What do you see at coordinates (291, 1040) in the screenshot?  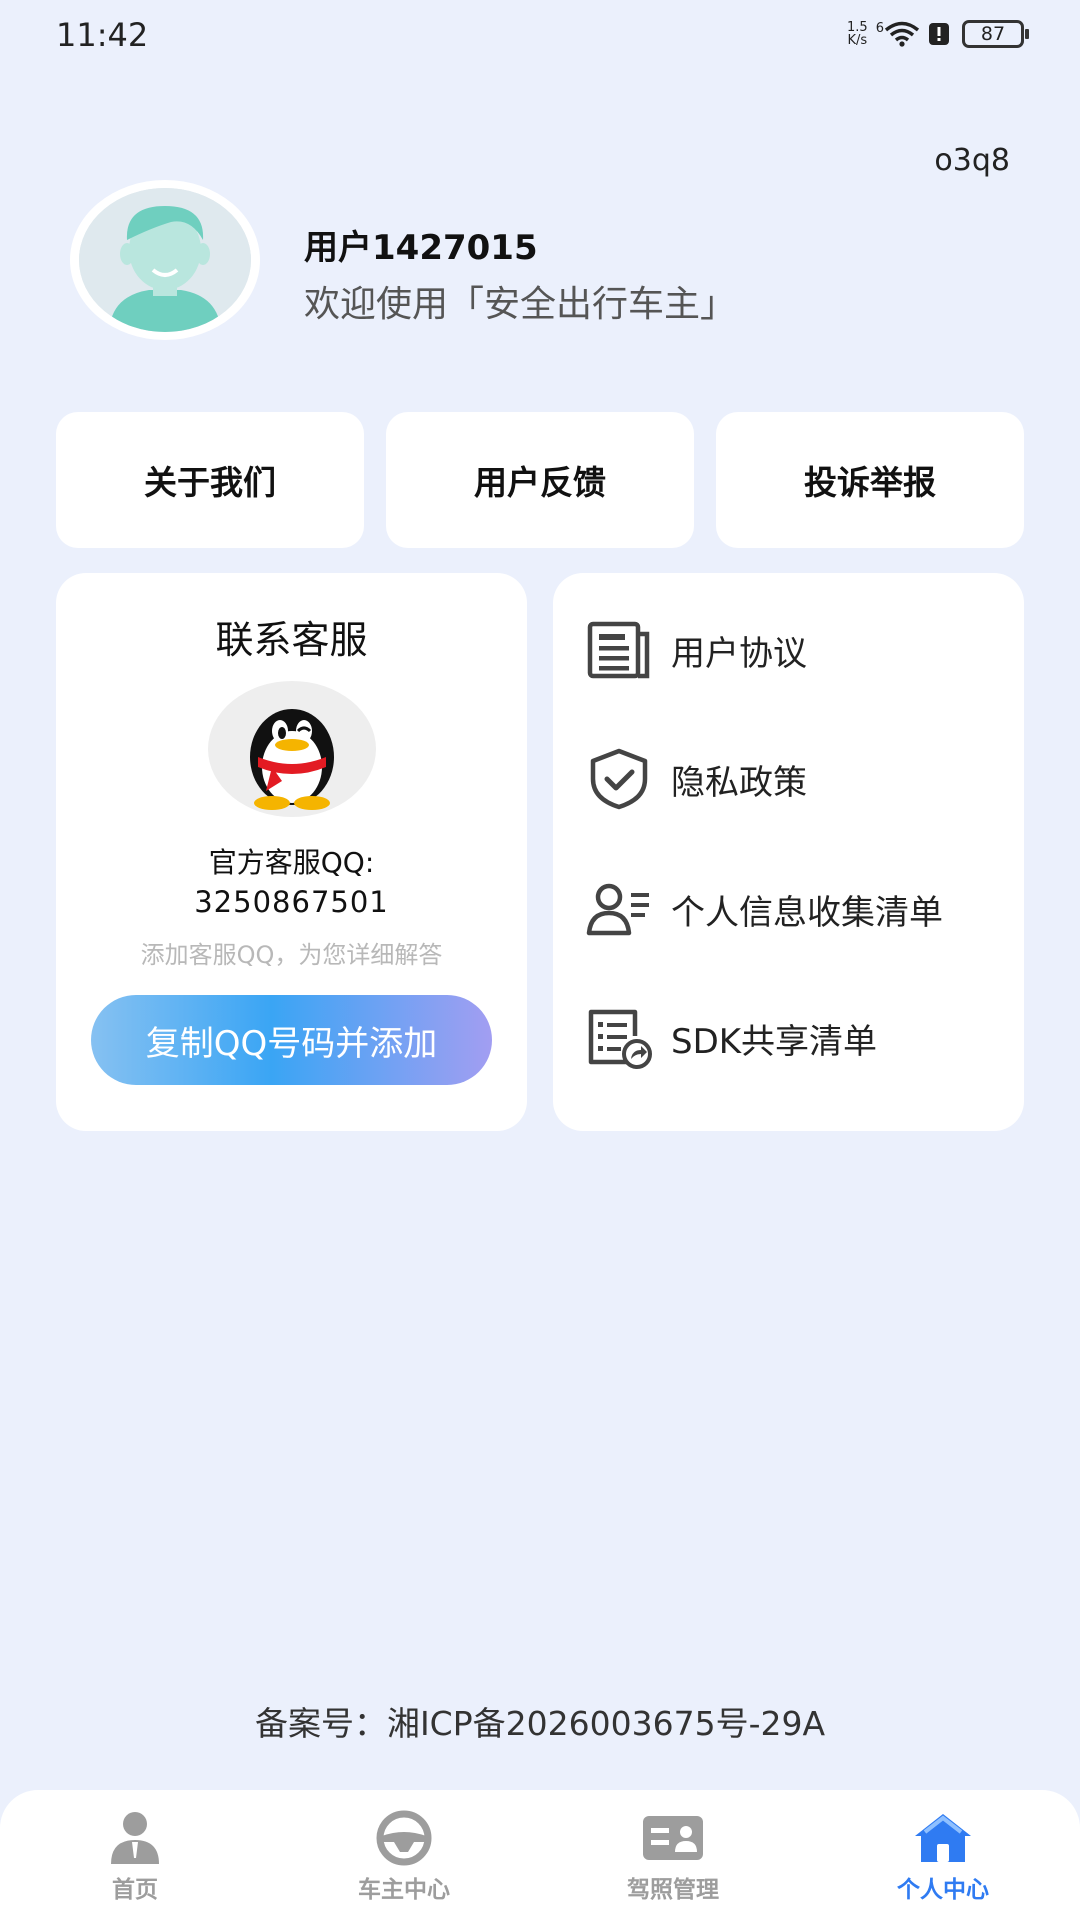 I see `copy-qq-button: 复制QQ号码并添加` at bounding box center [291, 1040].